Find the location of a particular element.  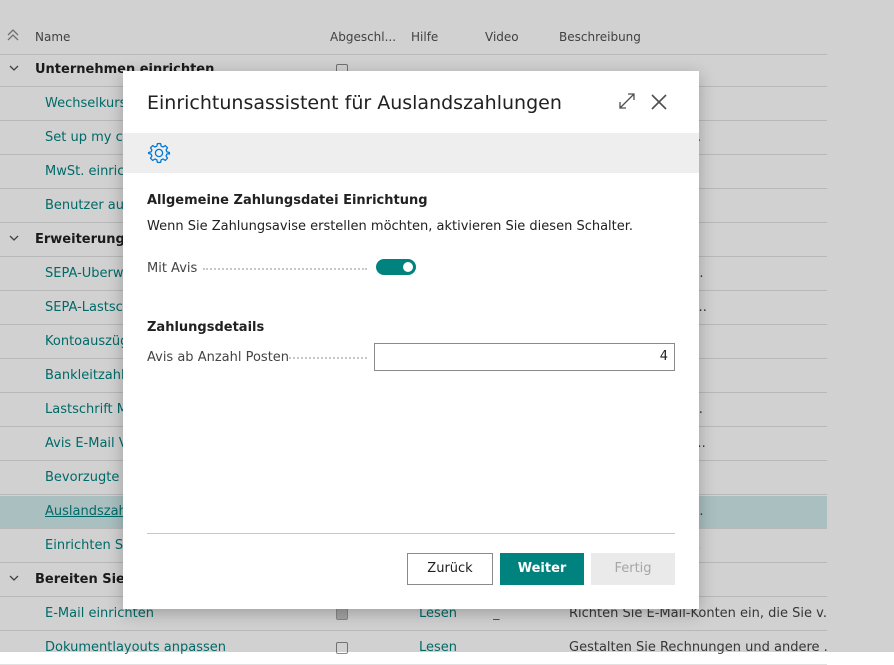

close-icon is located at coordinates (659, 102).